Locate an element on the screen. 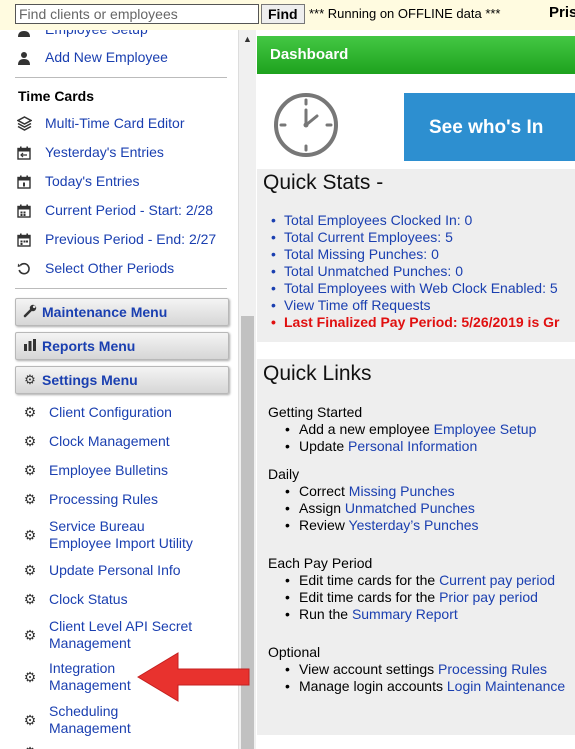 This screenshot has width=575, height=749. stat-link-time-off: View Time off Requests is located at coordinates (415, 305).